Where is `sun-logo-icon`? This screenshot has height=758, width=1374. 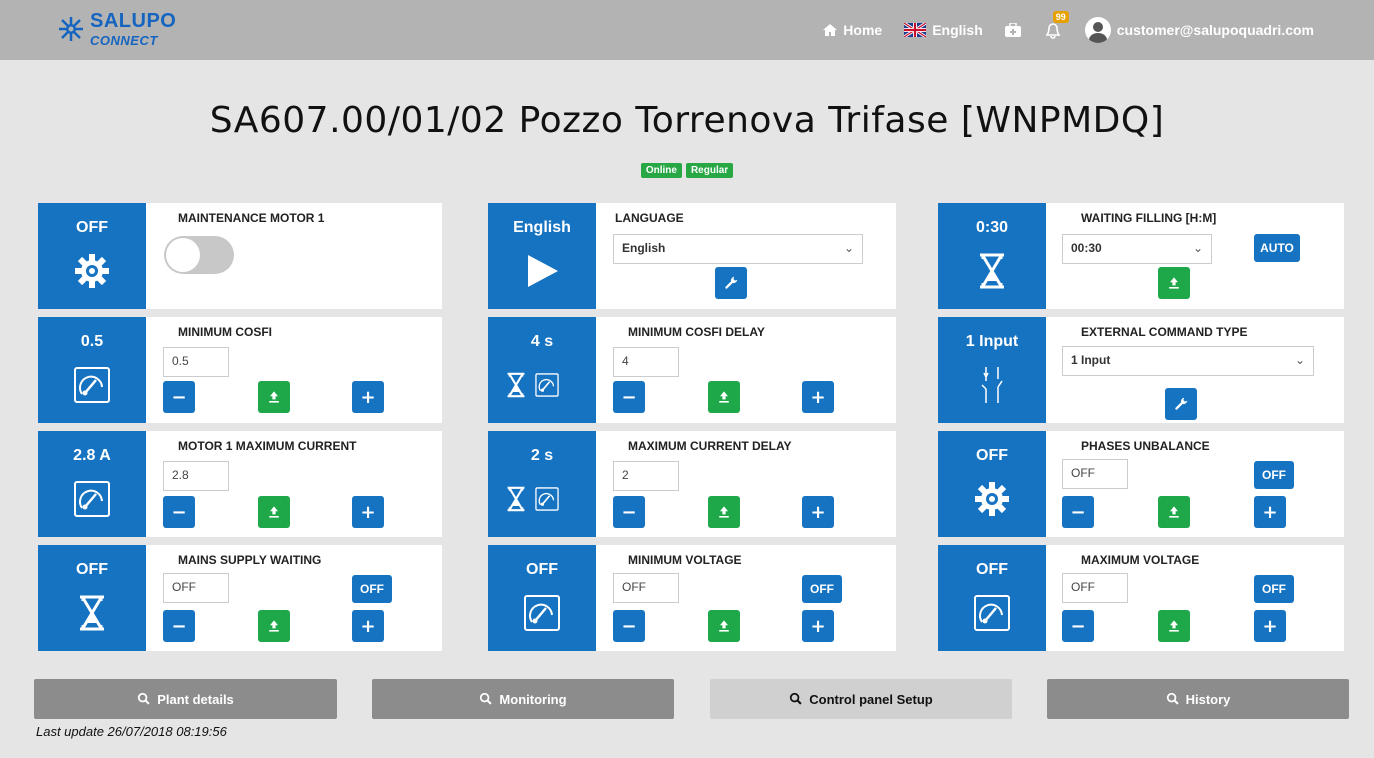
sun-logo-icon is located at coordinates (71, 29).